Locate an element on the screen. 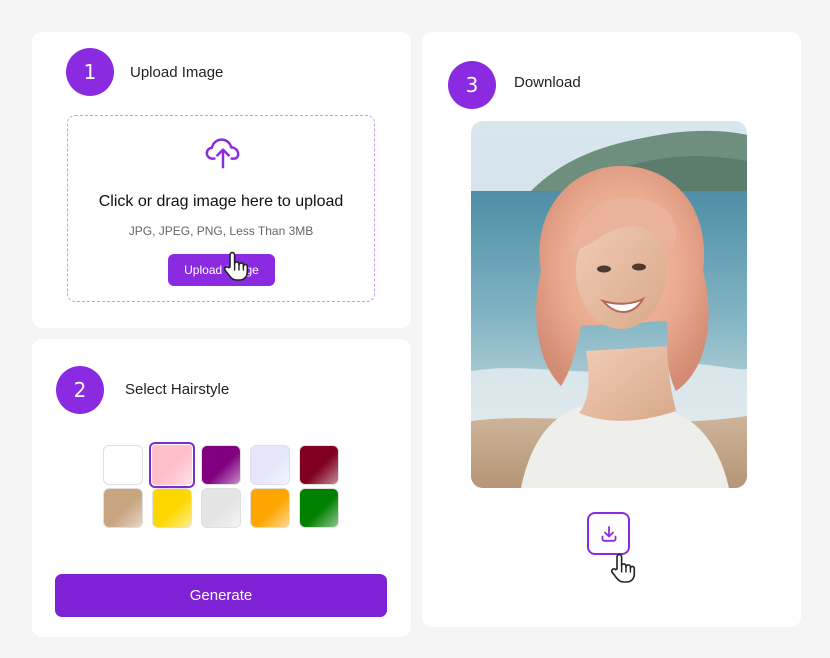  step-2-badge: 2 is located at coordinates (80, 390).